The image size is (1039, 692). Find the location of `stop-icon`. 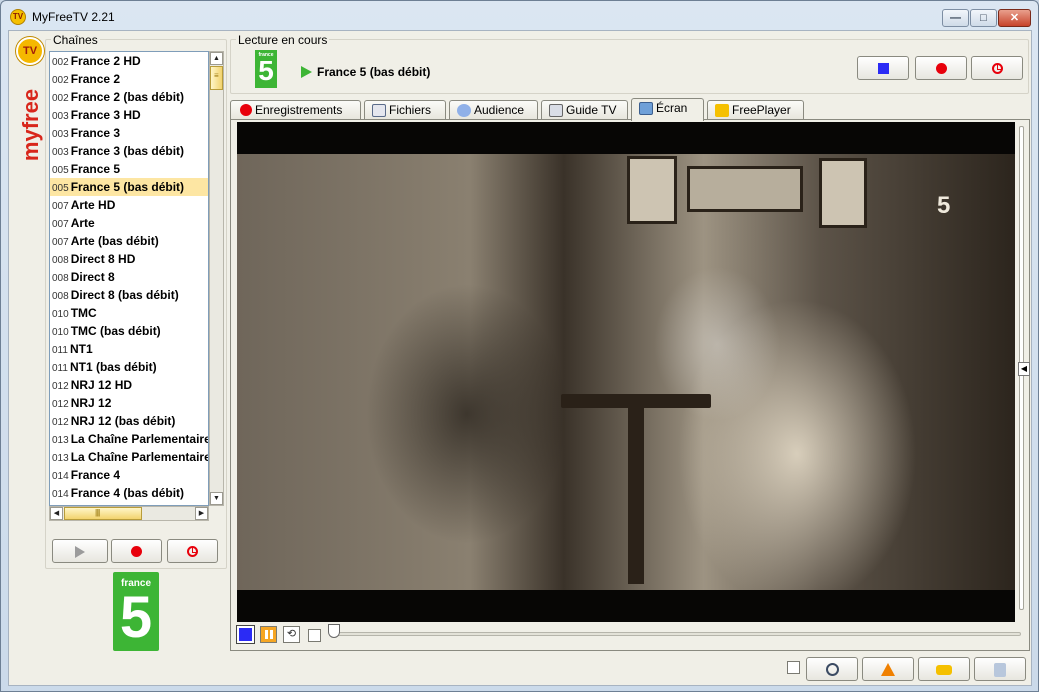

stop-icon is located at coordinates (883, 69).